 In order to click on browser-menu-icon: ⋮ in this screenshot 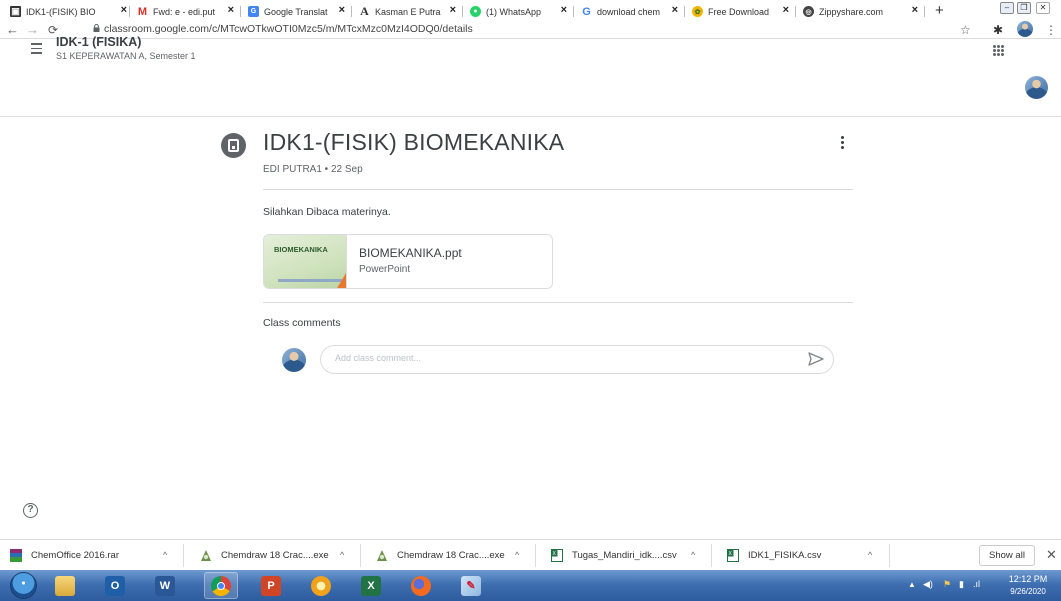, I will do `click(1051, 30)`.